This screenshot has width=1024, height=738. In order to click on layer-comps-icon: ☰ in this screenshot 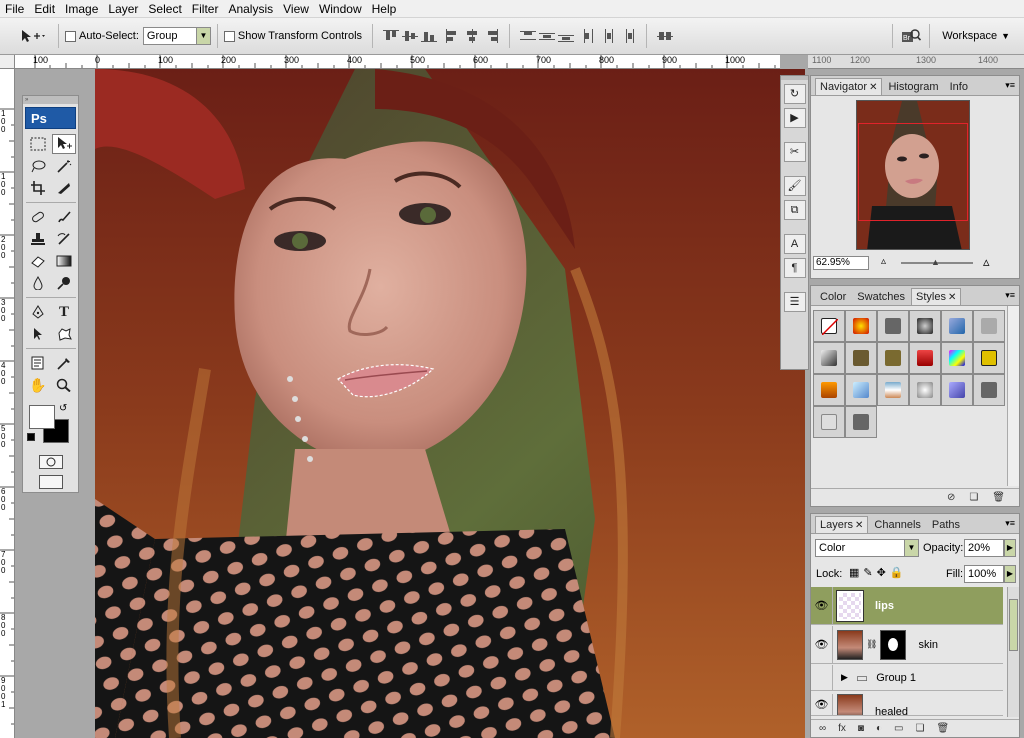, I will do `click(794, 302)`.